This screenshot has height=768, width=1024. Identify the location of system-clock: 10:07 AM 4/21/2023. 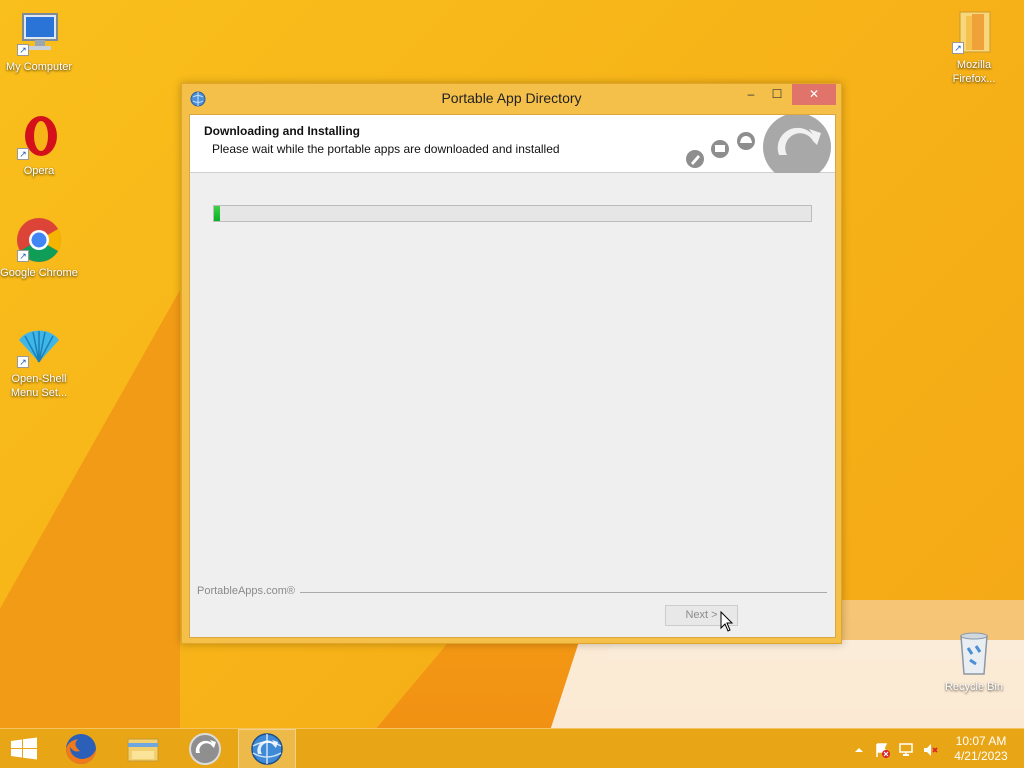
(981, 749).